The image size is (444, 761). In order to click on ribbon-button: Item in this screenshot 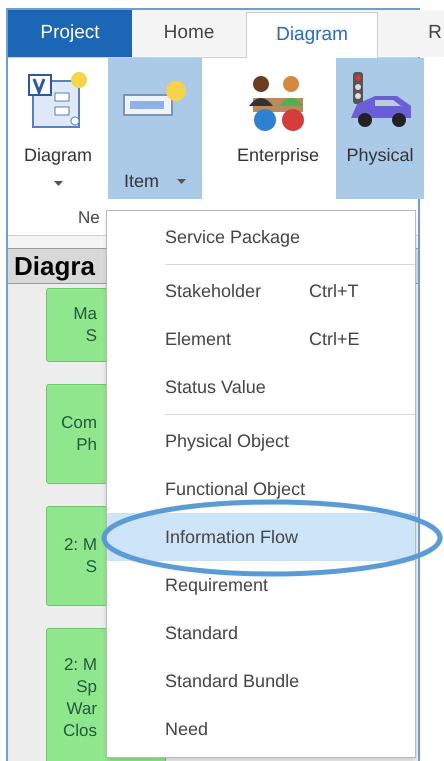, I will do `click(155, 129)`.